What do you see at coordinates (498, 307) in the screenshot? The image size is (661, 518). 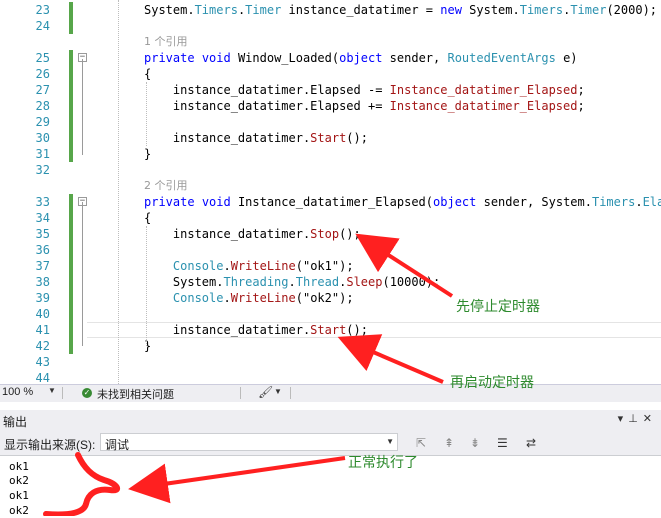 I see `annotation-stop-timer: 先停止定时器` at bounding box center [498, 307].